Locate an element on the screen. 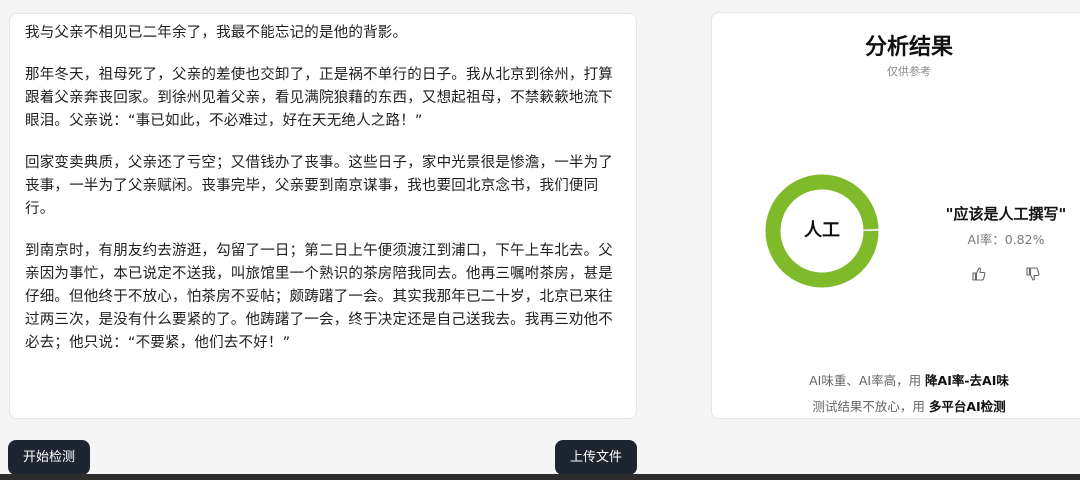  thumbs-down-icon is located at coordinates (1033, 274).